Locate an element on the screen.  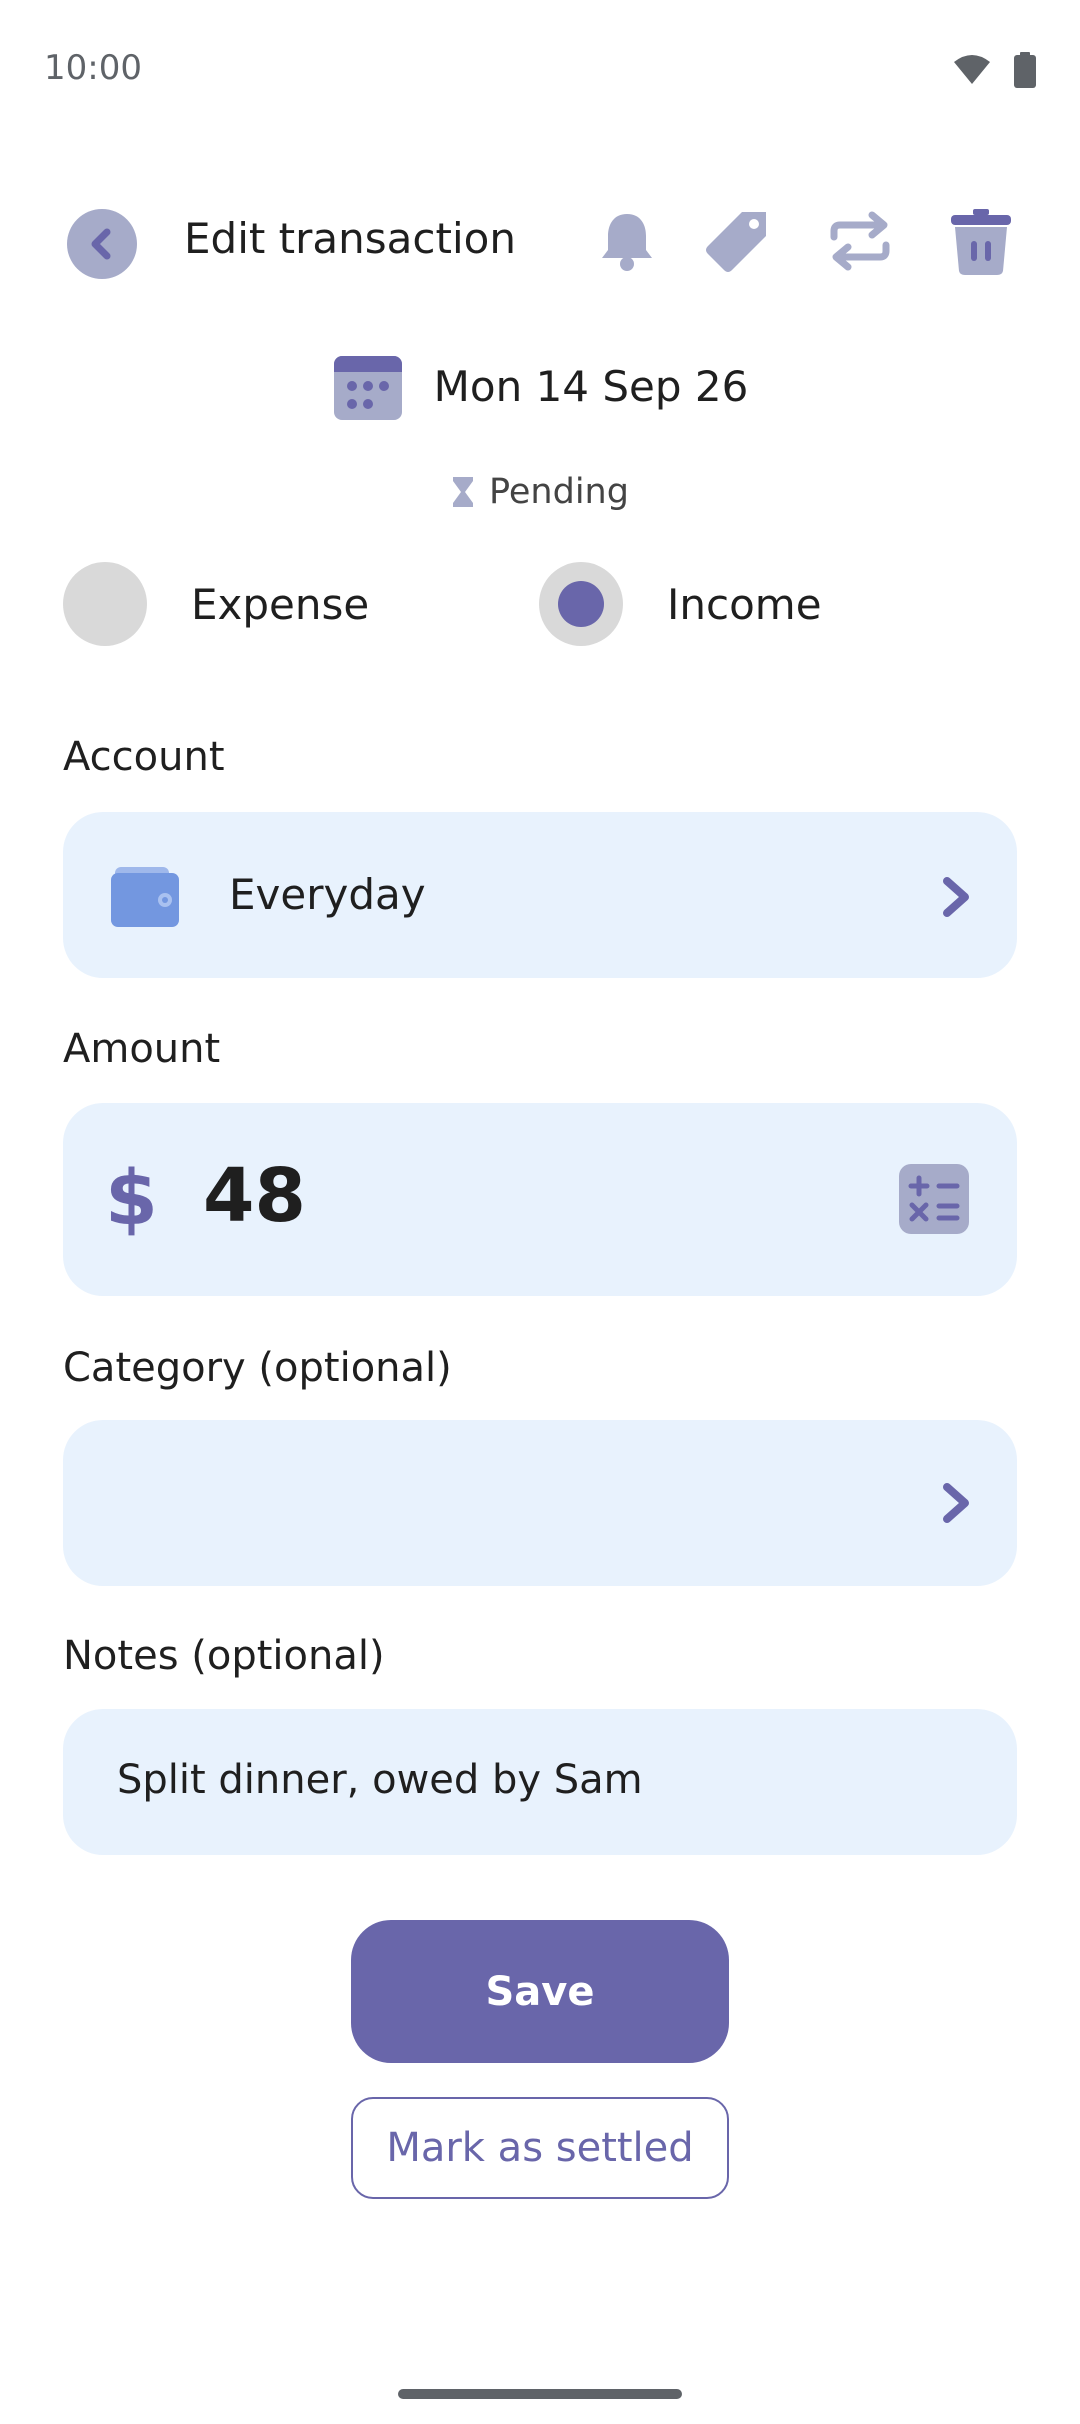
calculator-icon is located at coordinates (934, 1198).